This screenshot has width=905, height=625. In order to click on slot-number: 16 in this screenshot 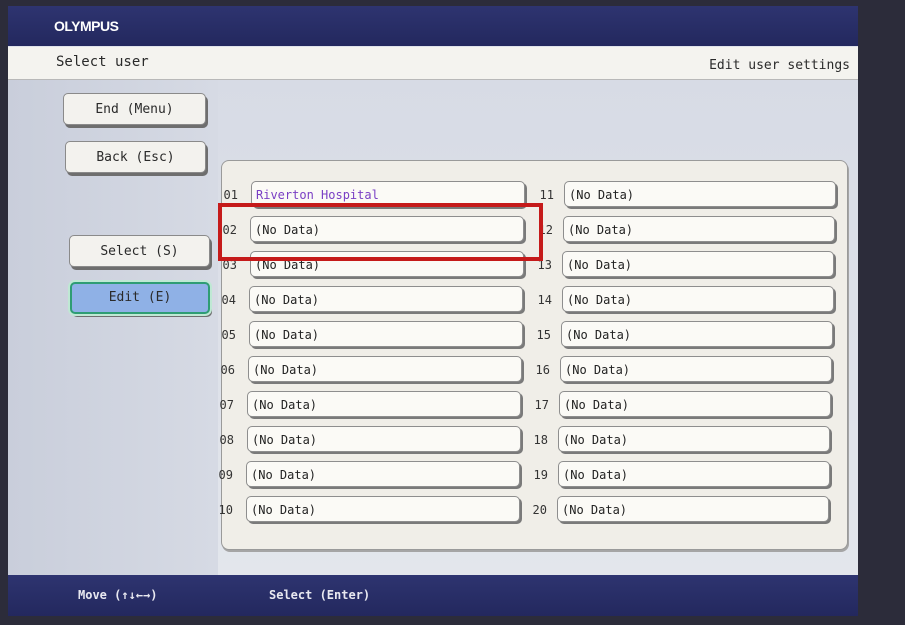, I will do `click(542, 370)`.